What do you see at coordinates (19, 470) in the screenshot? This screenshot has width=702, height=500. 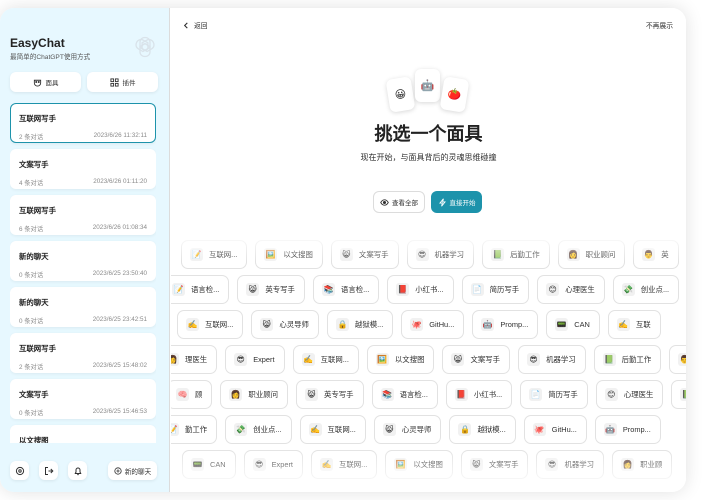 I see `settings-button` at bounding box center [19, 470].